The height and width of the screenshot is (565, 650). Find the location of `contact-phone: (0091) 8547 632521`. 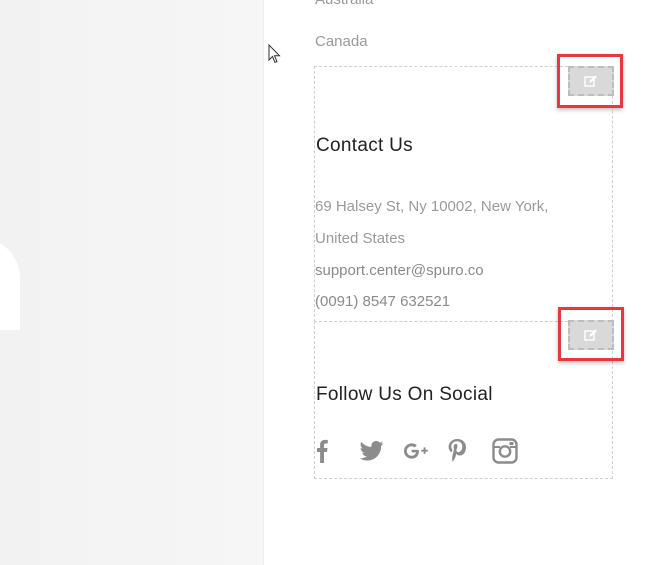

contact-phone: (0091) 8547 632521 is located at coordinates (382, 301).